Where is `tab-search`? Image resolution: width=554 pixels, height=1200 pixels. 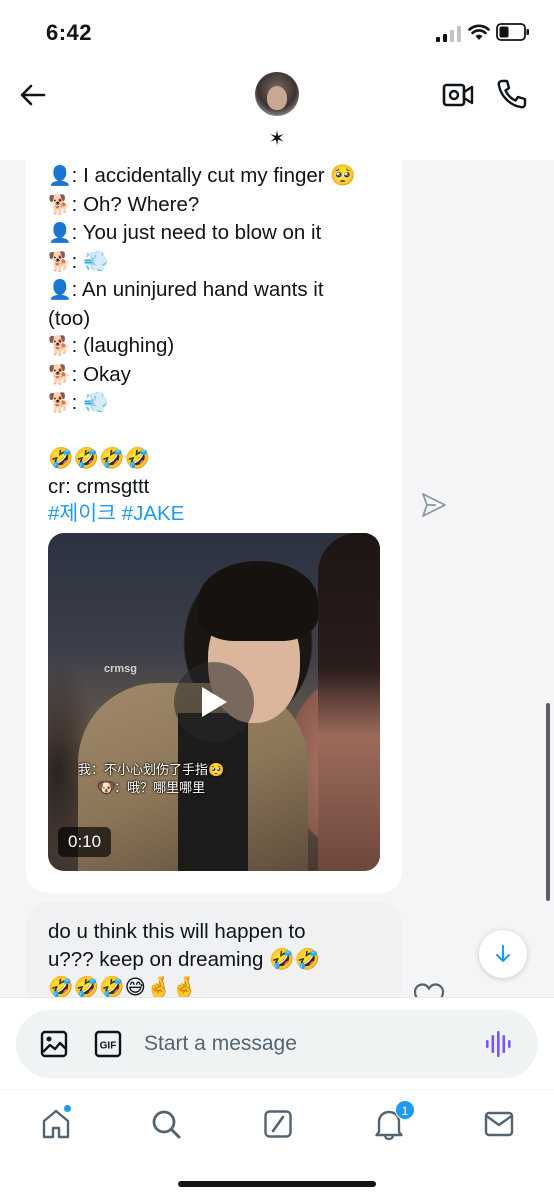 tab-search is located at coordinates (166, 1124).